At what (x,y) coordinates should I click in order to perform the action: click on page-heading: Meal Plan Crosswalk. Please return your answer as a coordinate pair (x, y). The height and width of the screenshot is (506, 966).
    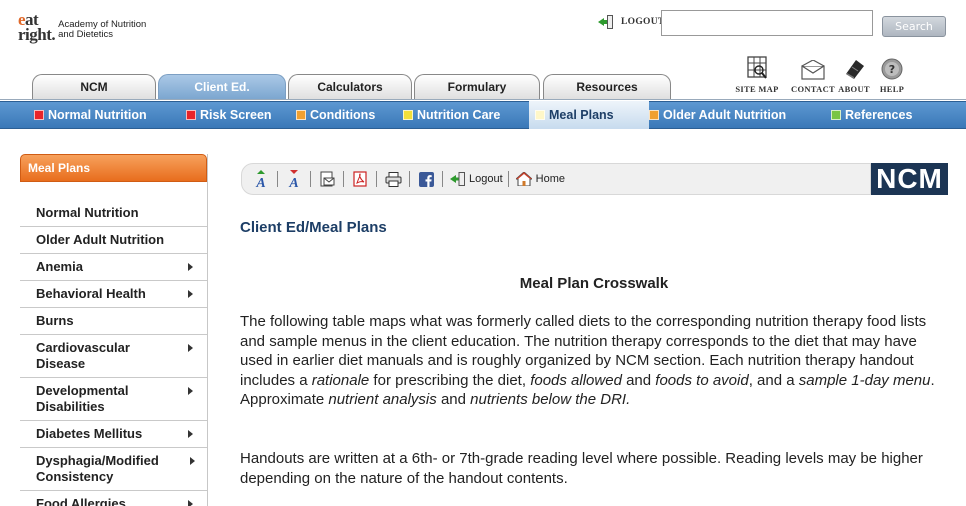
    Looking at the image, I should click on (594, 283).